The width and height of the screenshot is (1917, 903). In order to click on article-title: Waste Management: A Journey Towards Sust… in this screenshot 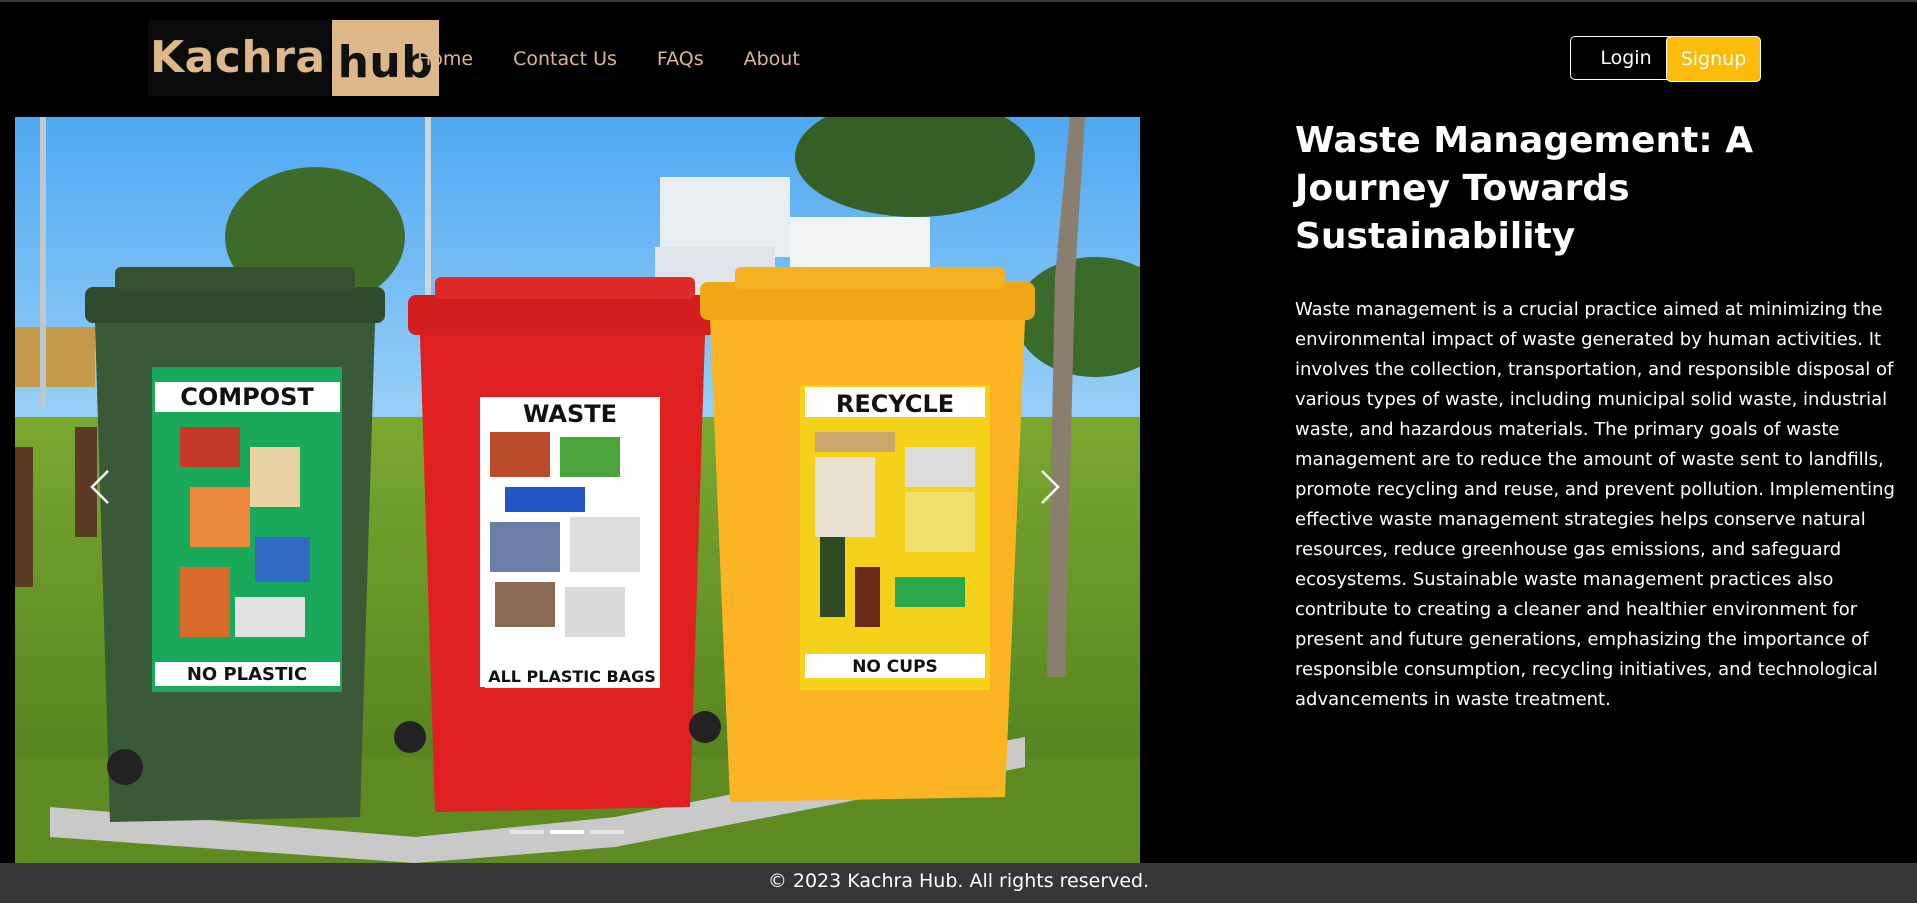, I will do `click(1524, 188)`.